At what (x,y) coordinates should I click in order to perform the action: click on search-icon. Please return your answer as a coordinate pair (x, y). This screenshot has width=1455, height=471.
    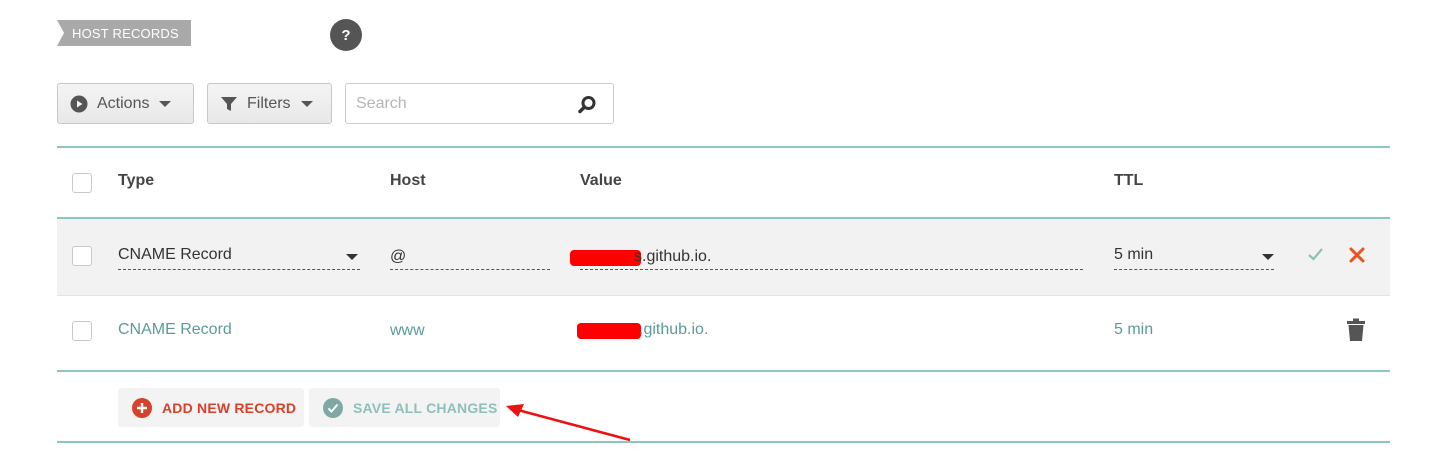
    Looking at the image, I should click on (587, 107).